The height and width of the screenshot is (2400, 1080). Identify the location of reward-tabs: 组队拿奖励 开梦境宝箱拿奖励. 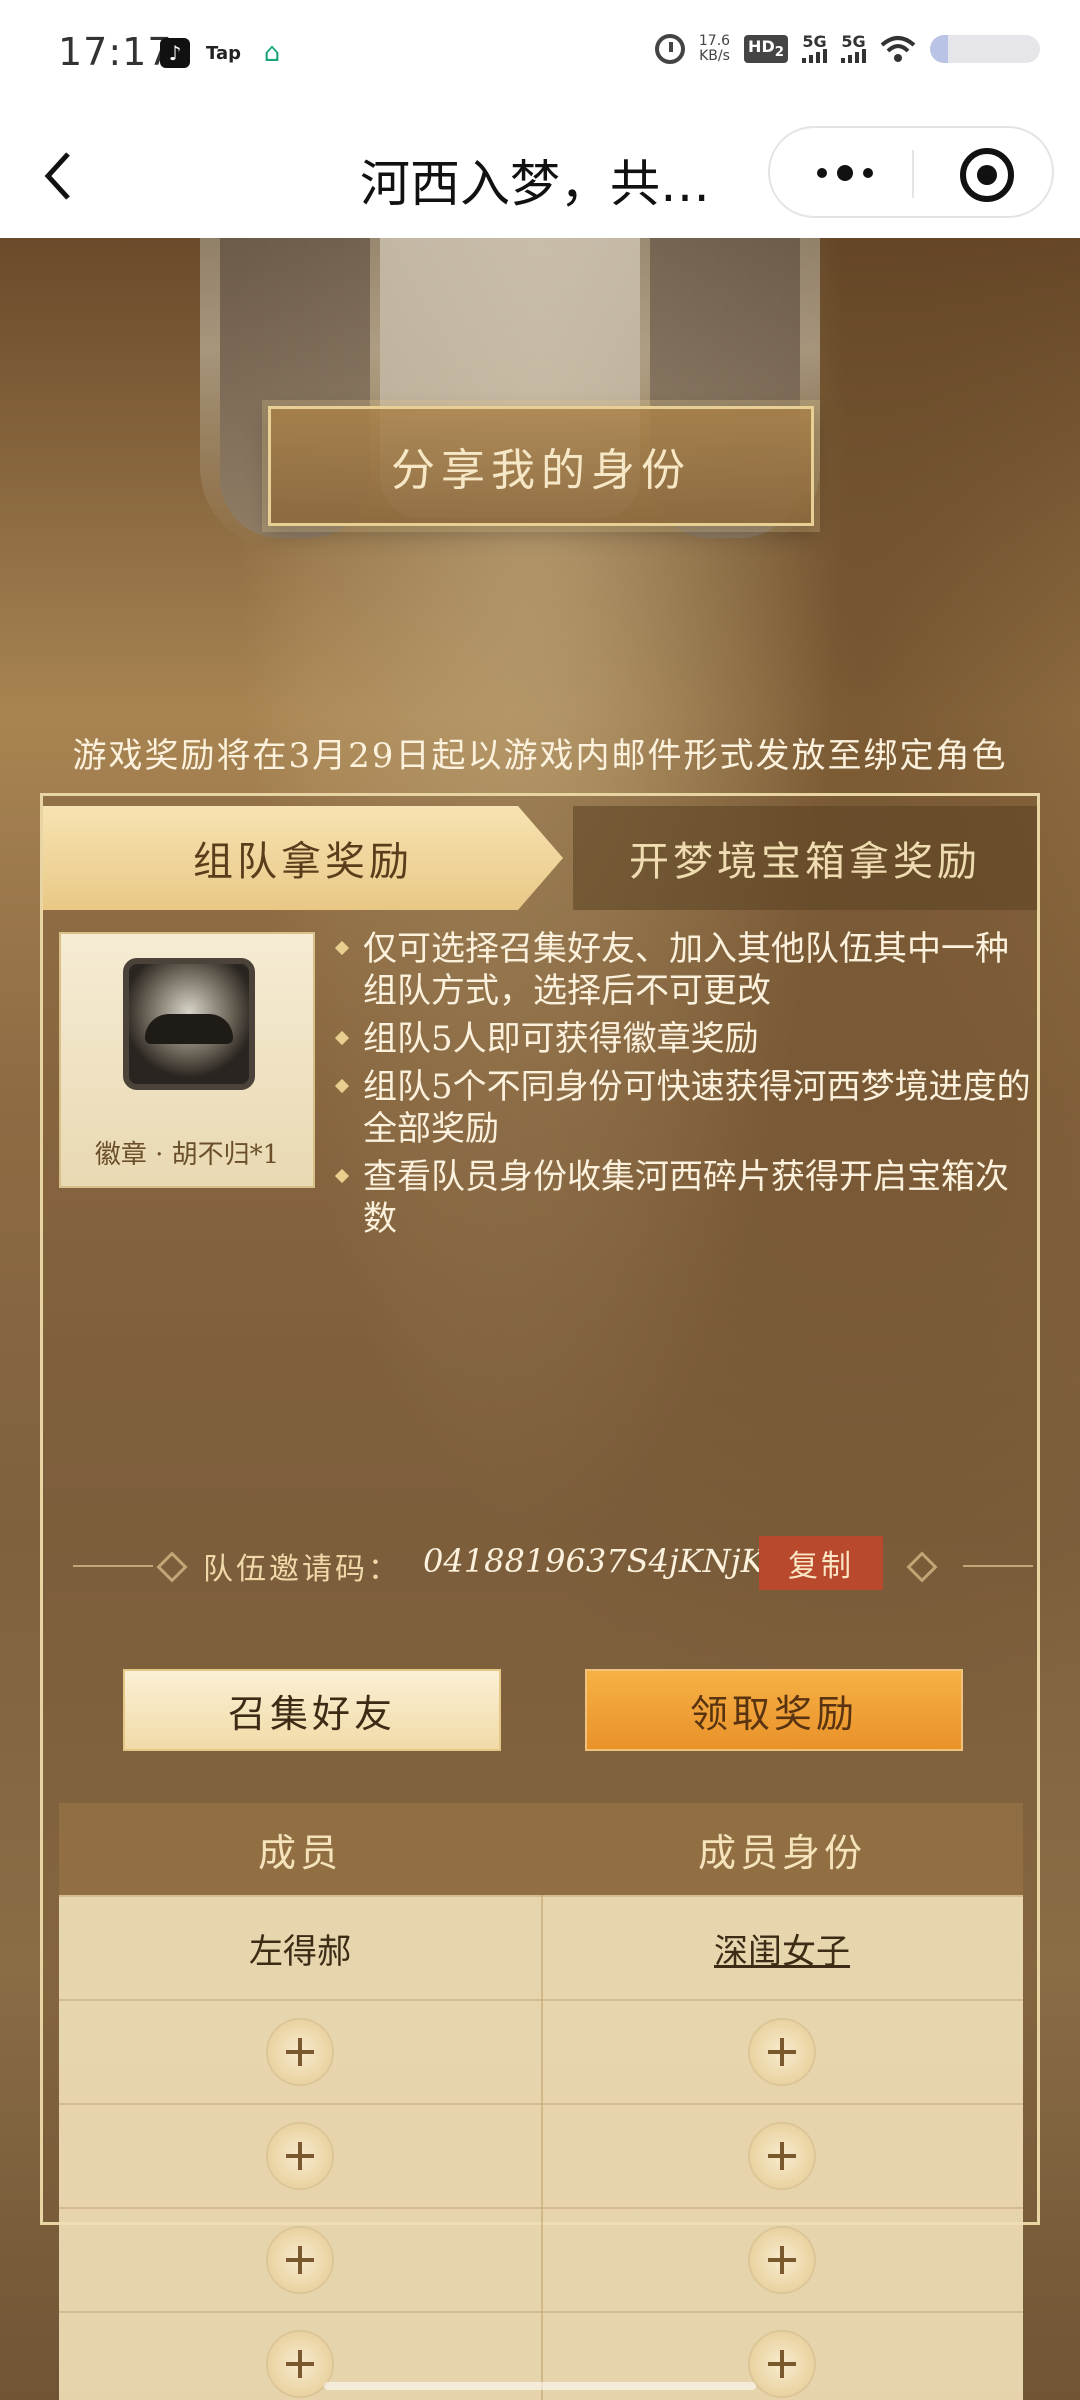
(540, 858).